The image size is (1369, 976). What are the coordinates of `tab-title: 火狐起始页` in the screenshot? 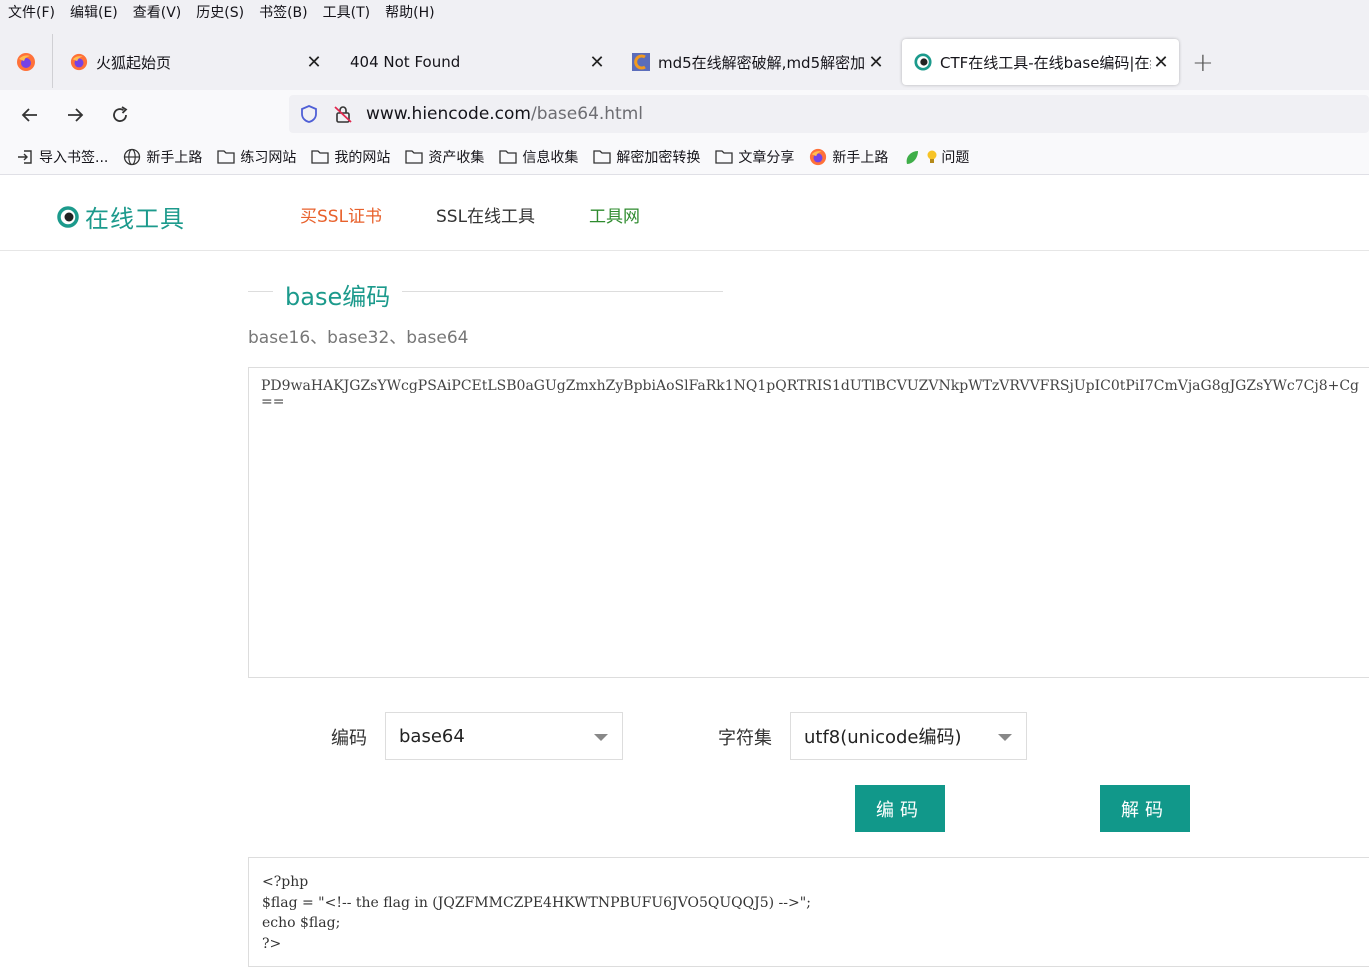 It's located at (134, 62).